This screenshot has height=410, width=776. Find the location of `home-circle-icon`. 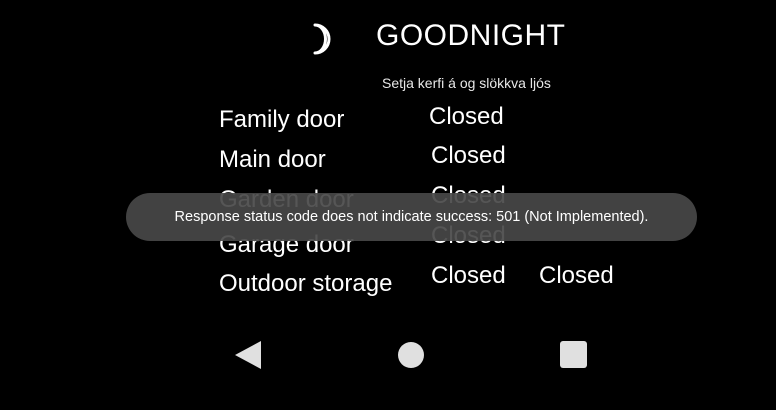

home-circle-icon is located at coordinates (411, 355).